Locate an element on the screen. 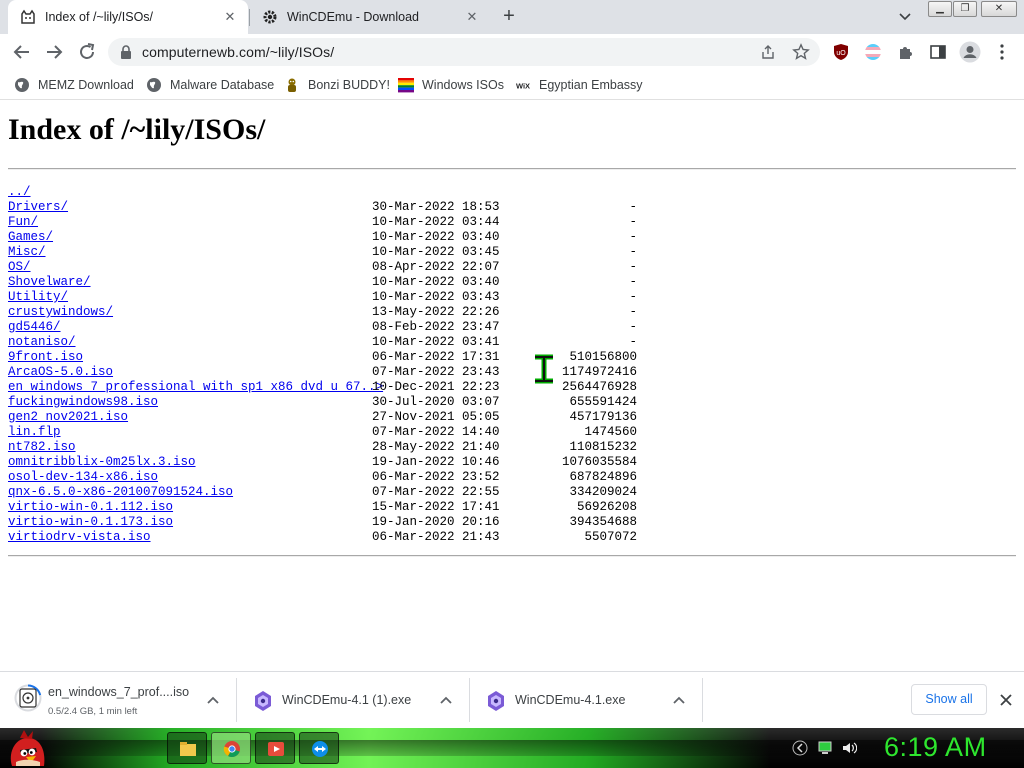 The image size is (1024, 768). profile-avatar-icon is located at coordinates (970, 52).